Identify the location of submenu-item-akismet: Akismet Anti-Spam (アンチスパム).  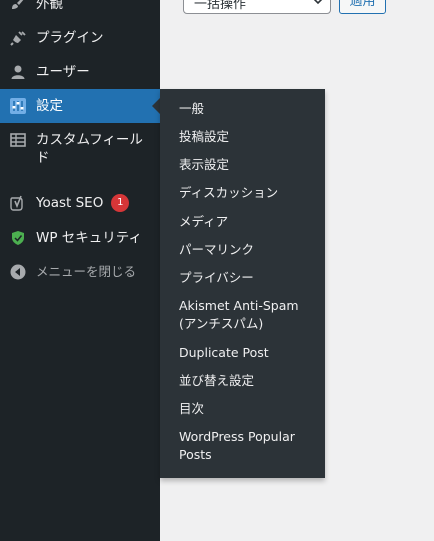
(249, 315).